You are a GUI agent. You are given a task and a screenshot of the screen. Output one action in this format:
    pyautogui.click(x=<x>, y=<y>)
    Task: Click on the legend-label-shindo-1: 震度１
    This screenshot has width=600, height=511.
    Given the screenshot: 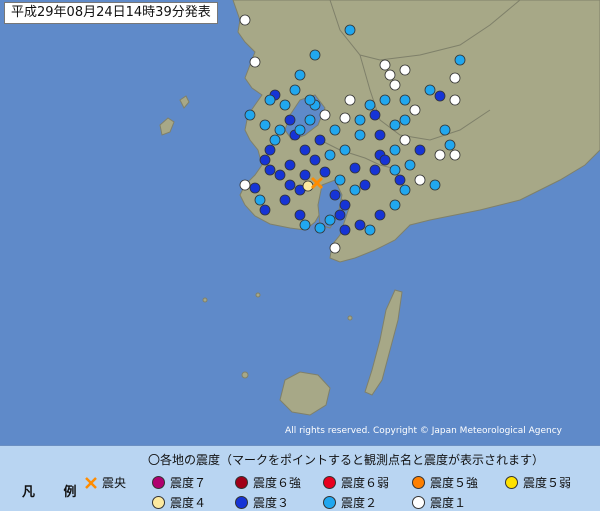 What is the action you would take?
    pyautogui.click(x=448, y=503)
    